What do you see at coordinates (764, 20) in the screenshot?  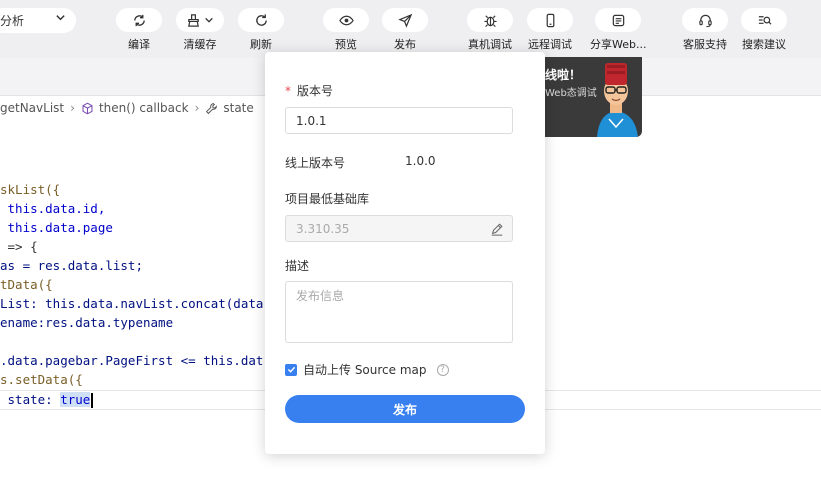 I see `search-list-icon` at bounding box center [764, 20].